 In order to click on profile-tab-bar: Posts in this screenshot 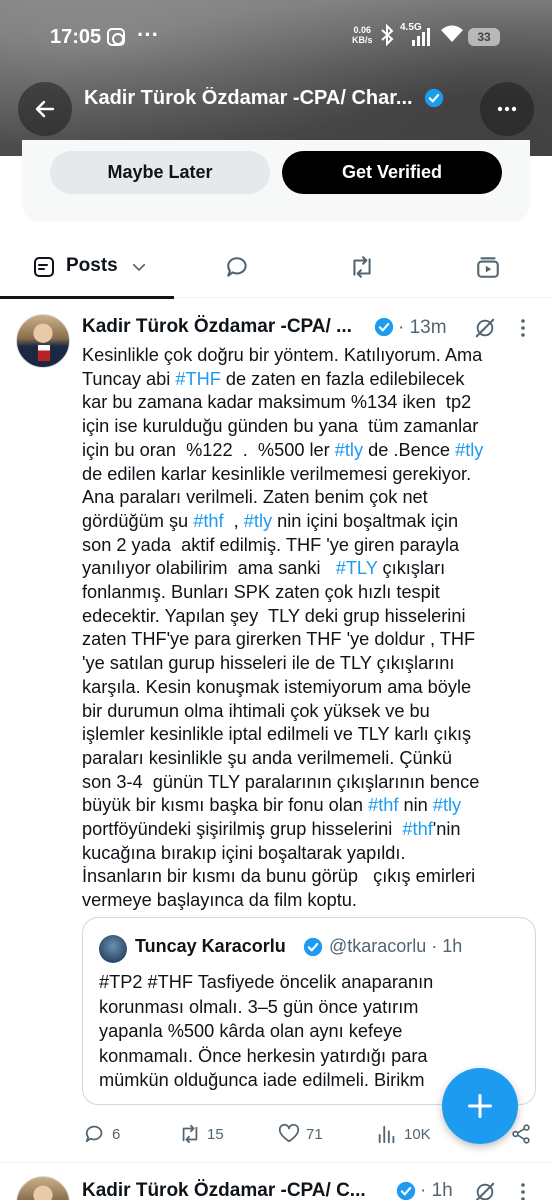, I will do `click(276, 267)`.